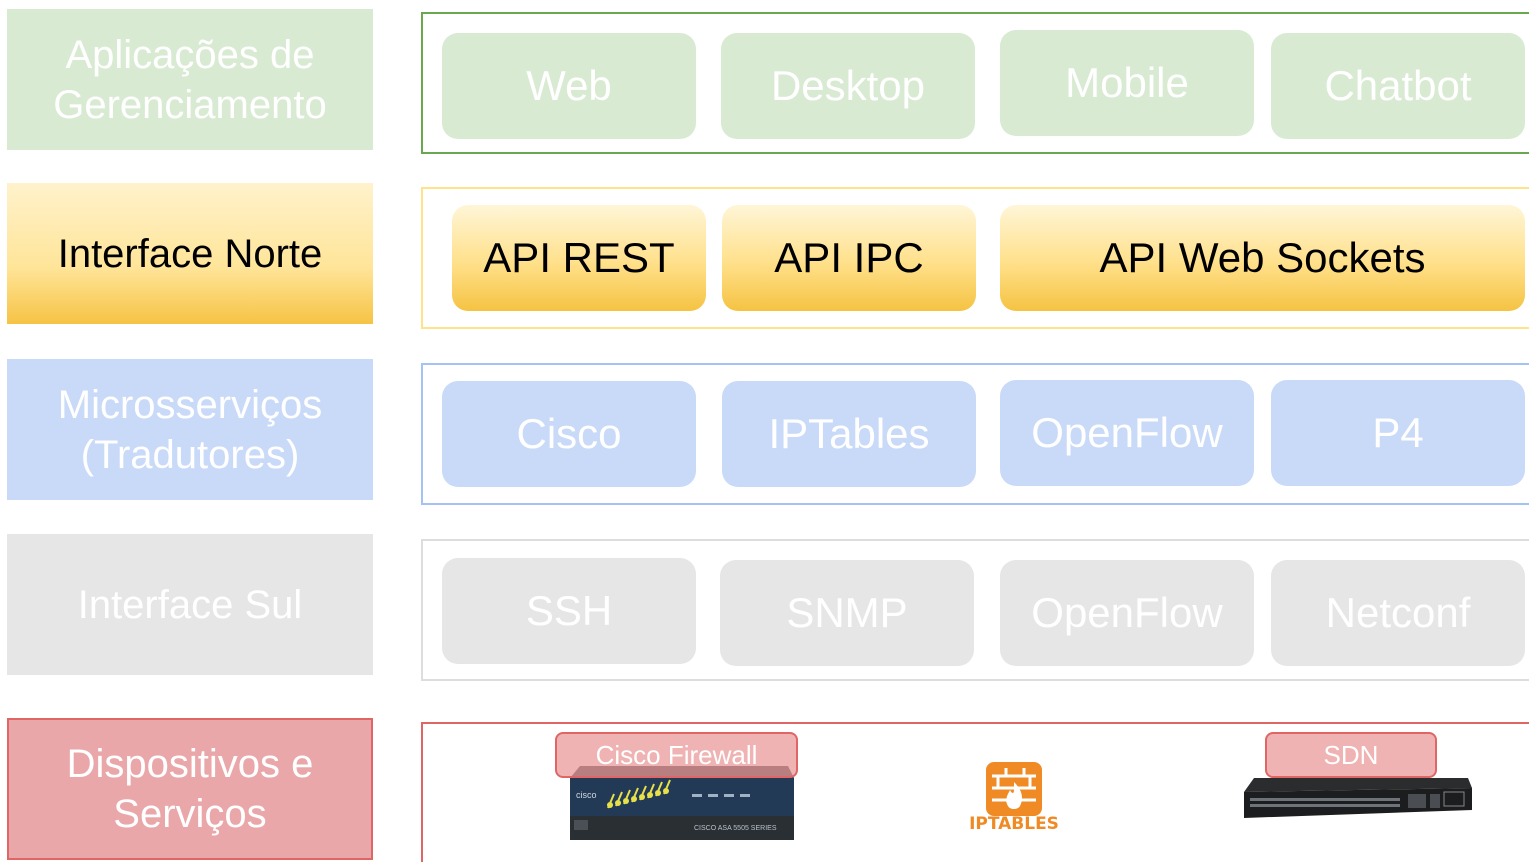  I want to click on protocol-snmp-box: SNMP, so click(847, 613).